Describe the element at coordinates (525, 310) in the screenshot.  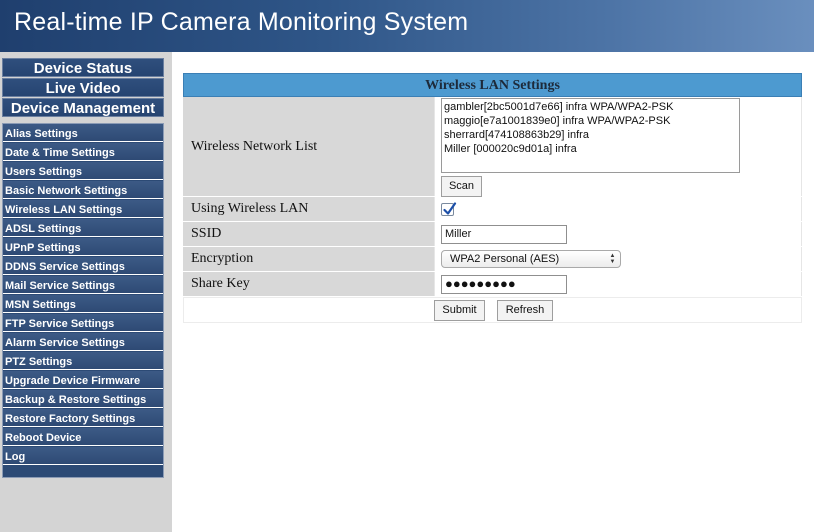
I see `refresh-button: Refresh` at that location.